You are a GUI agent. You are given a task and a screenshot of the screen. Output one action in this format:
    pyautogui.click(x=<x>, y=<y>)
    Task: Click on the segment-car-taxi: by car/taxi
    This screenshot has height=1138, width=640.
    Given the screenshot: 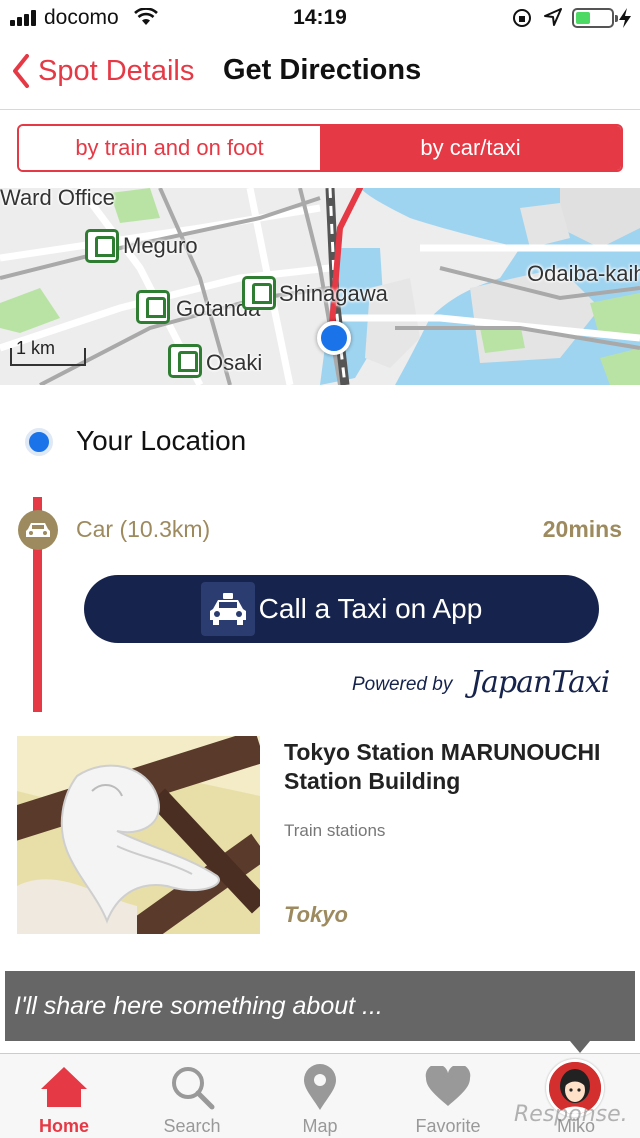 What is the action you would take?
    pyautogui.click(x=470, y=148)
    